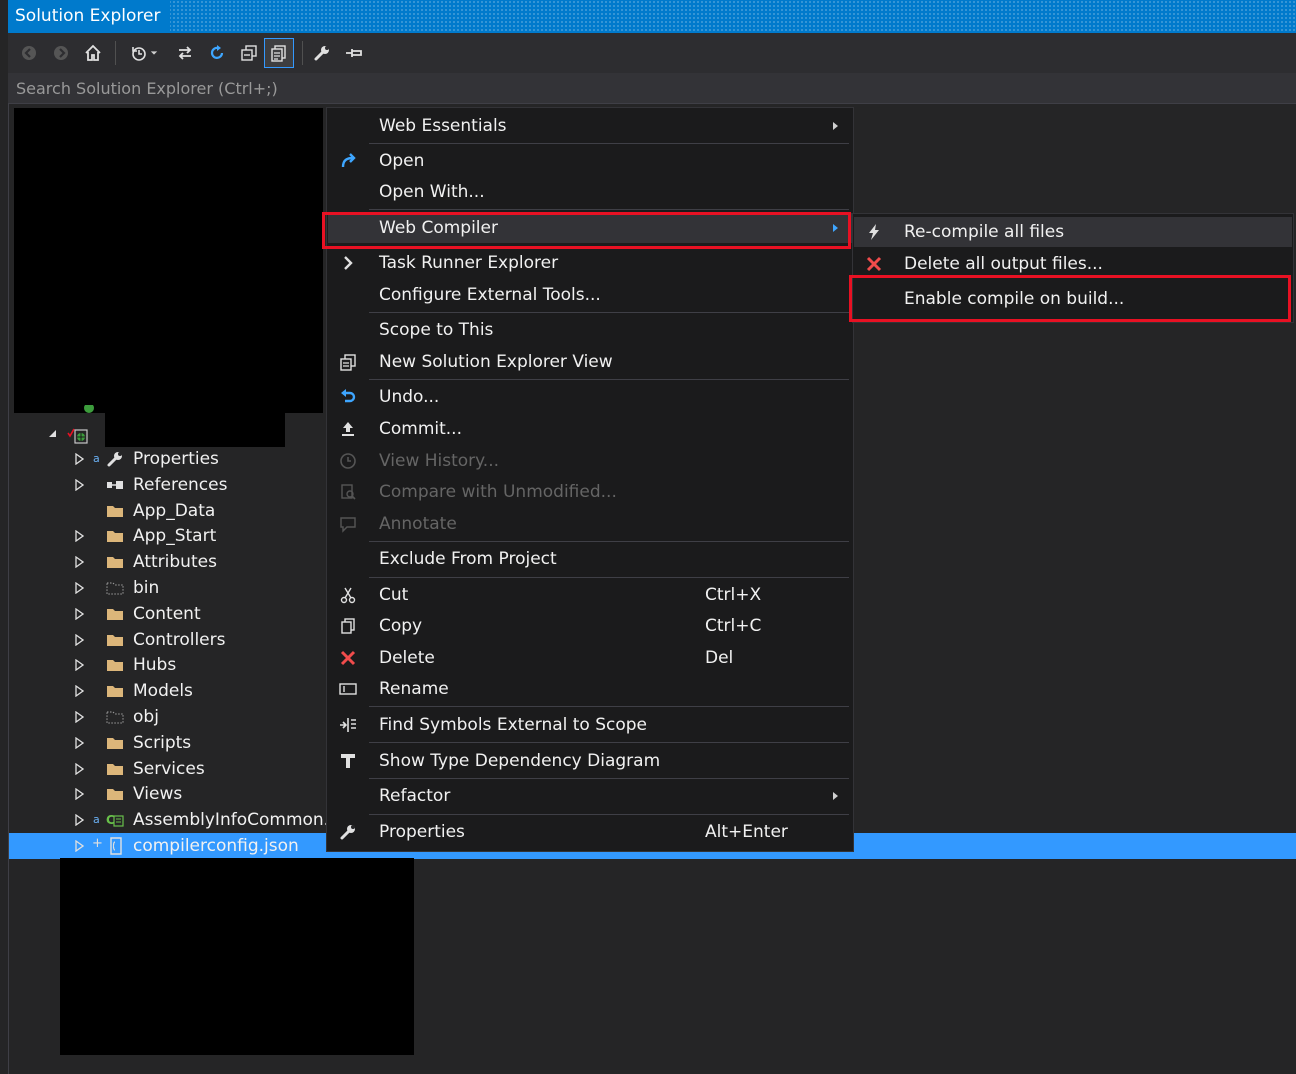 This screenshot has width=1296, height=1074. Describe the element at coordinates (590, 126) in the screenshot. I see `menu-item-web-essentials: Web Essentials` at that location.